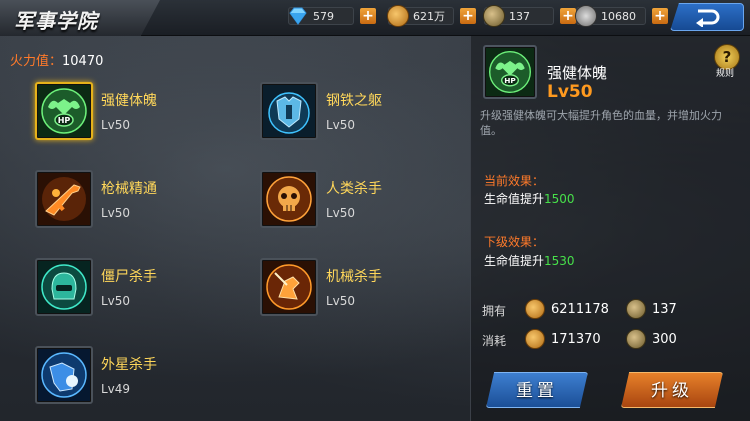 This screenshot has width=750, height=421. I want to click on skill-name: 钢铁之躯, so click(354, 101).